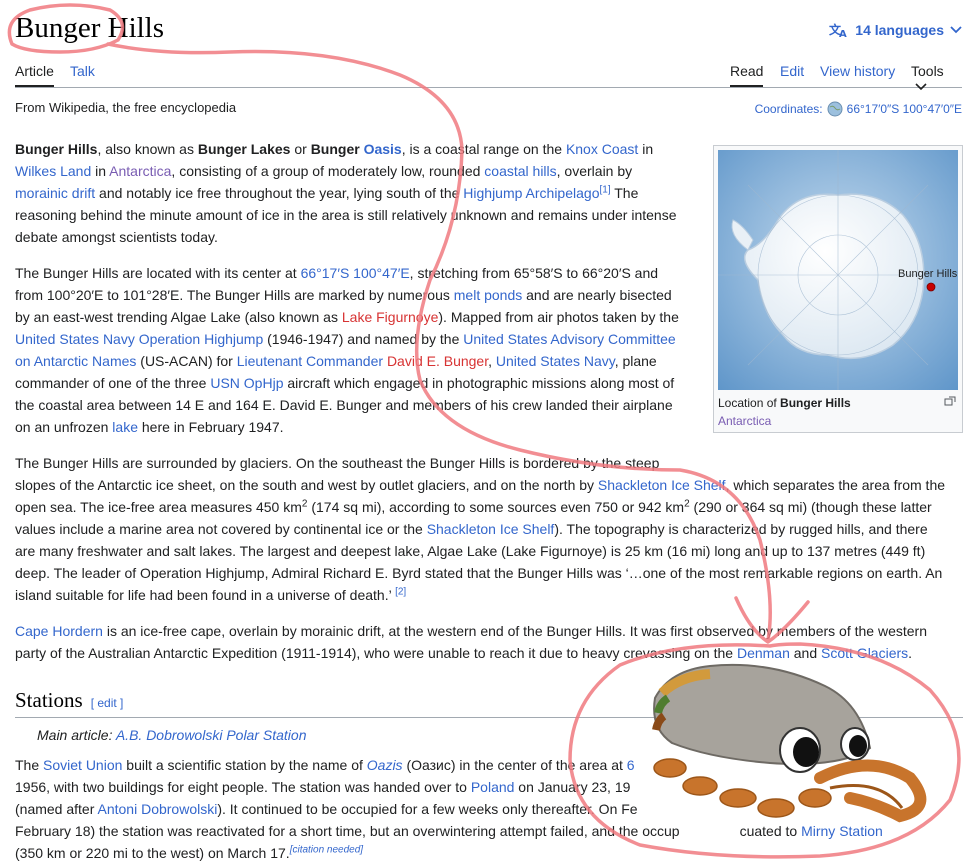  What do you see at coordinates (763, 653) in the screenshot?
I see `link-denman: Denman` at bounding box center [763, 653].